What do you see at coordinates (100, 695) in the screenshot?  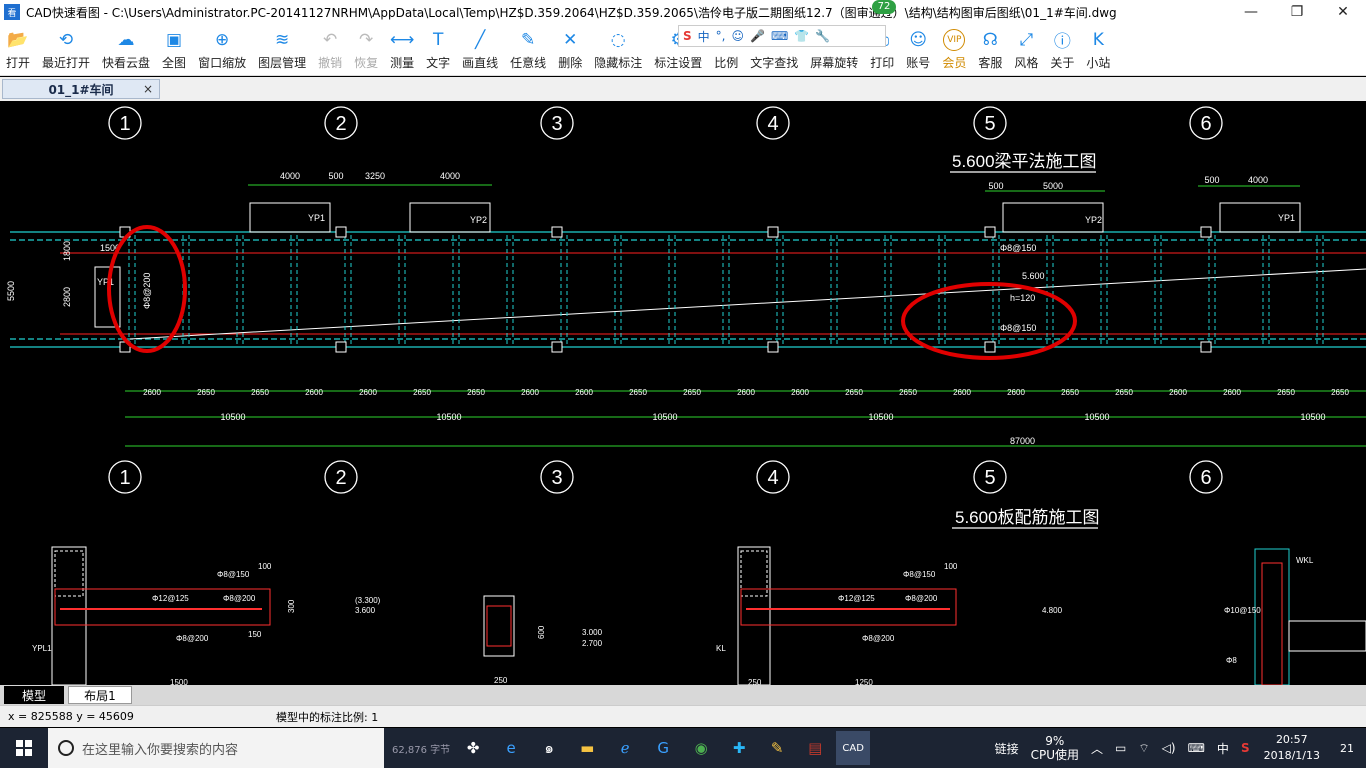 I see `tab-layout1: 布局1` at bounding box center [100, 695].